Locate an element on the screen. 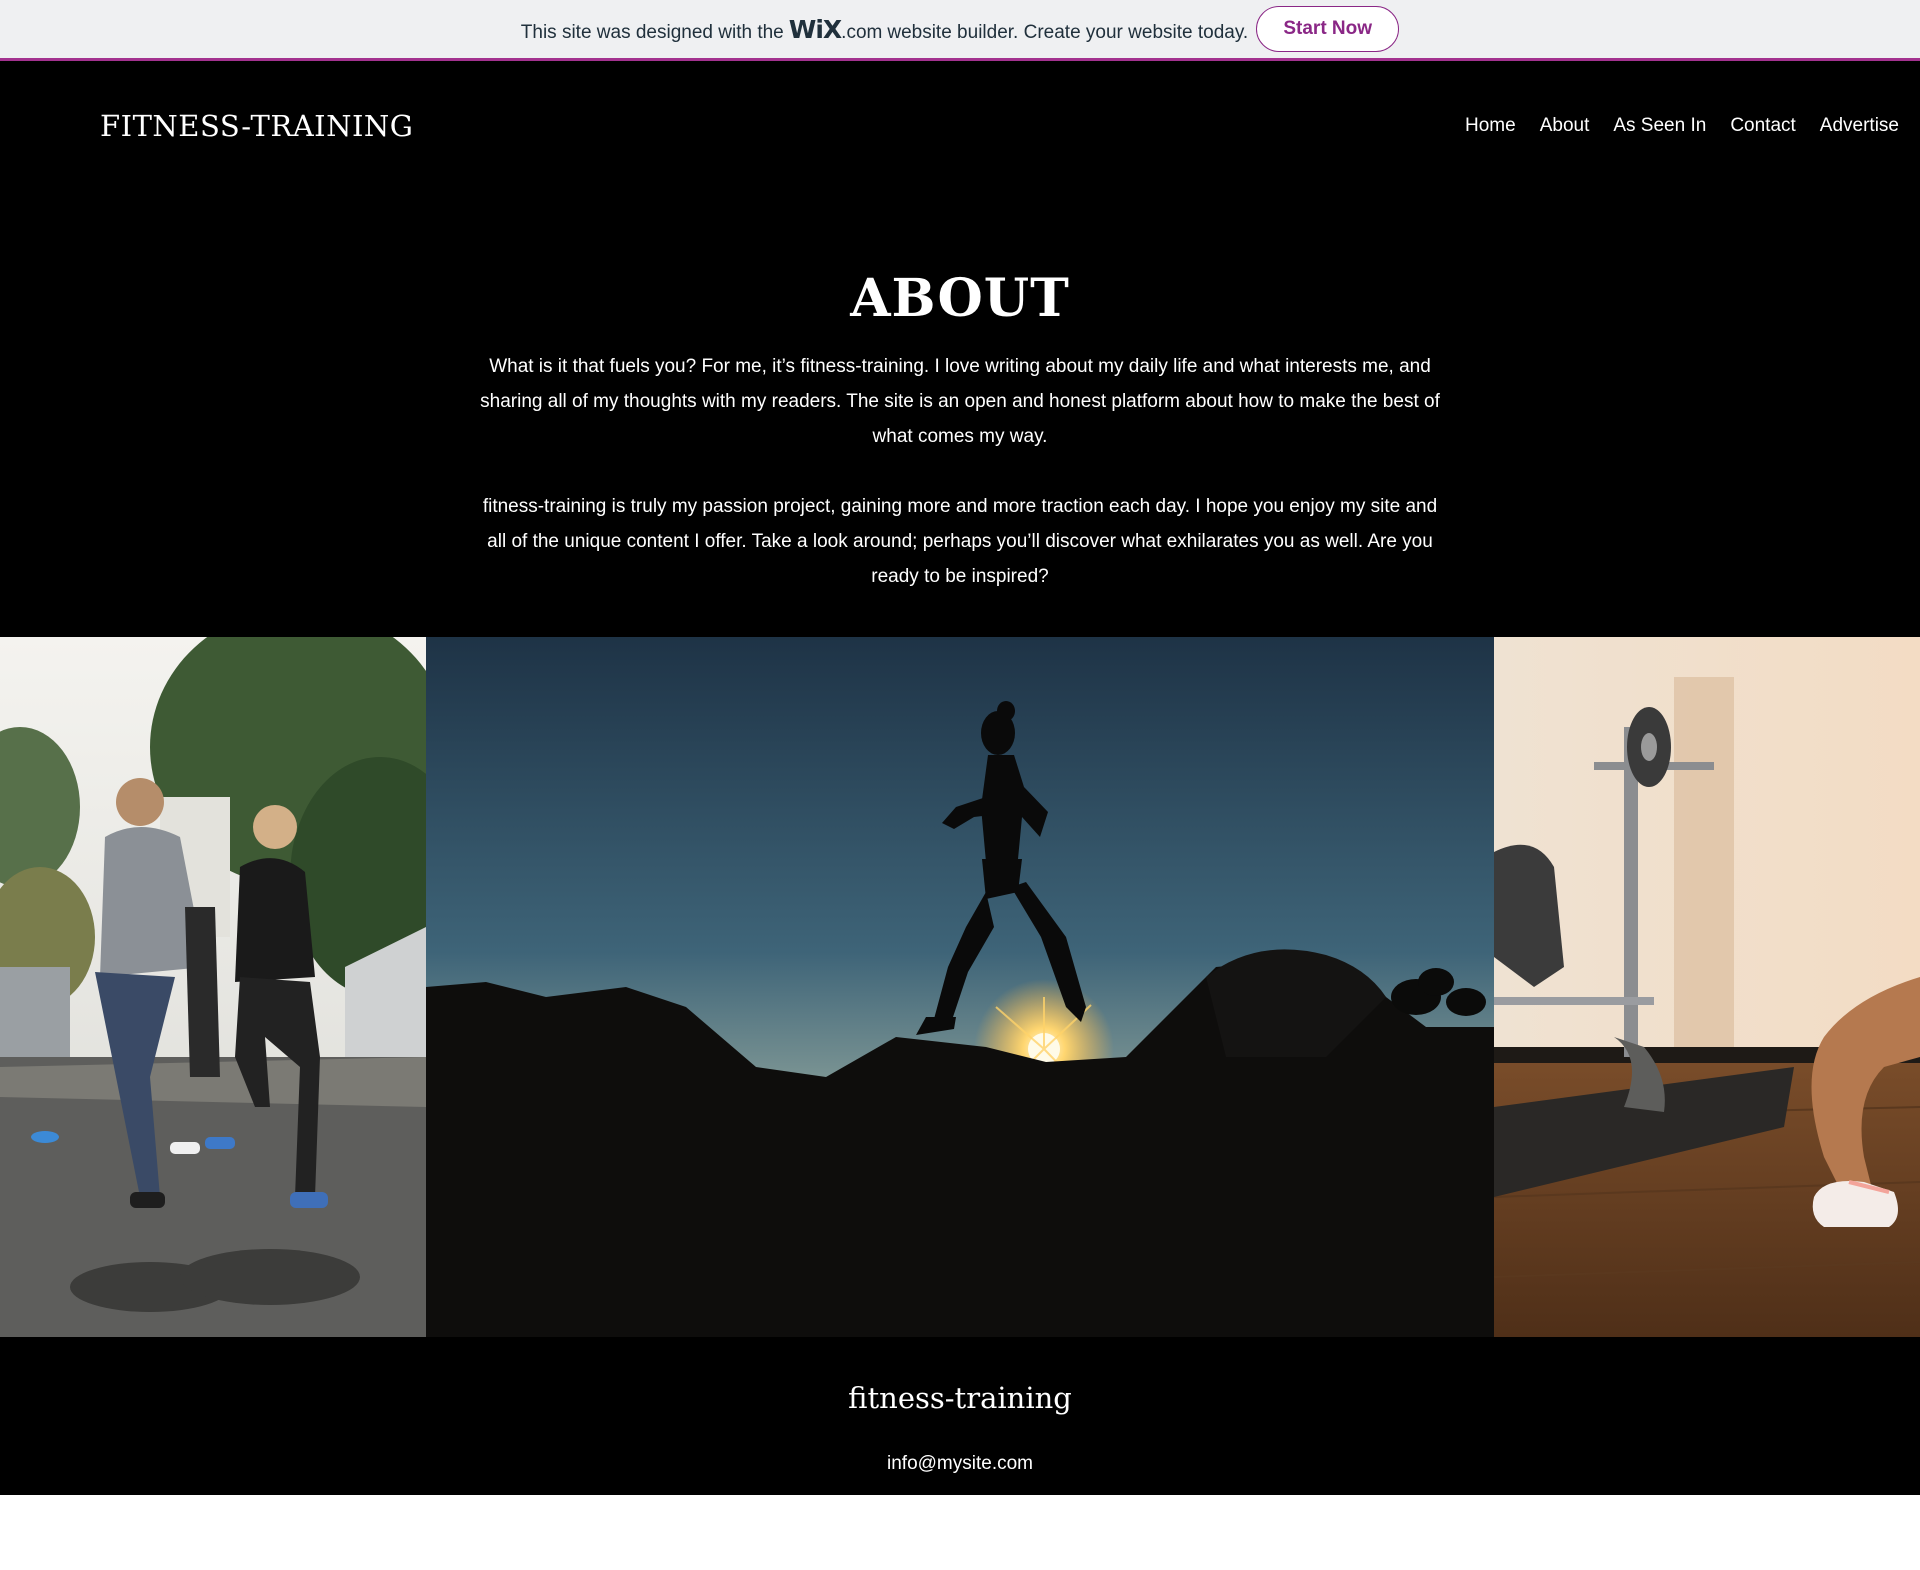 Image resolution: width=1920 pixels, height=1570 pixels. nav-item-about: About is located at coordinates (1565, 126).